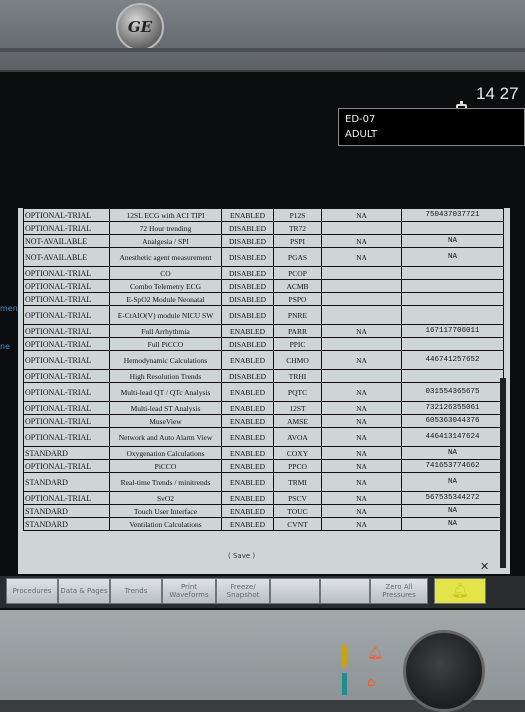 The height and width of the screenshot is (712, 525). What do you see at coordinates (297, 466) in the screenshot?
I see `cell-code: PPCO` at bounding box center [297, 466].